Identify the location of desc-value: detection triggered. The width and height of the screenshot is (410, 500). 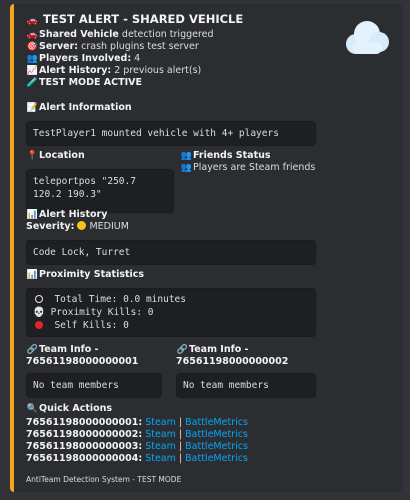
(166, 34).